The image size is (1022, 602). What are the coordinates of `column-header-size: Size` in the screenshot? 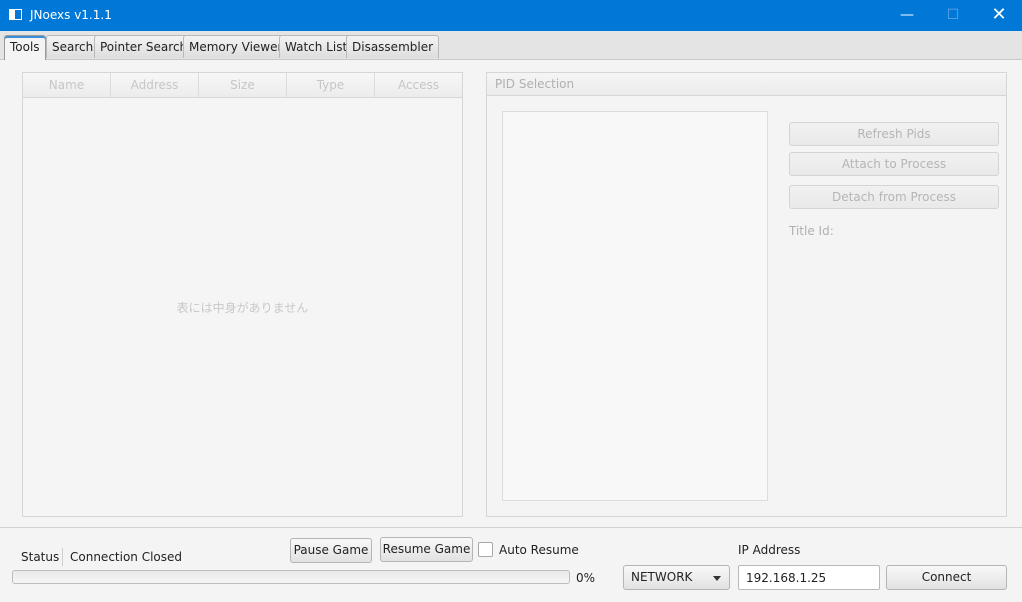 It's located at (243, 85).